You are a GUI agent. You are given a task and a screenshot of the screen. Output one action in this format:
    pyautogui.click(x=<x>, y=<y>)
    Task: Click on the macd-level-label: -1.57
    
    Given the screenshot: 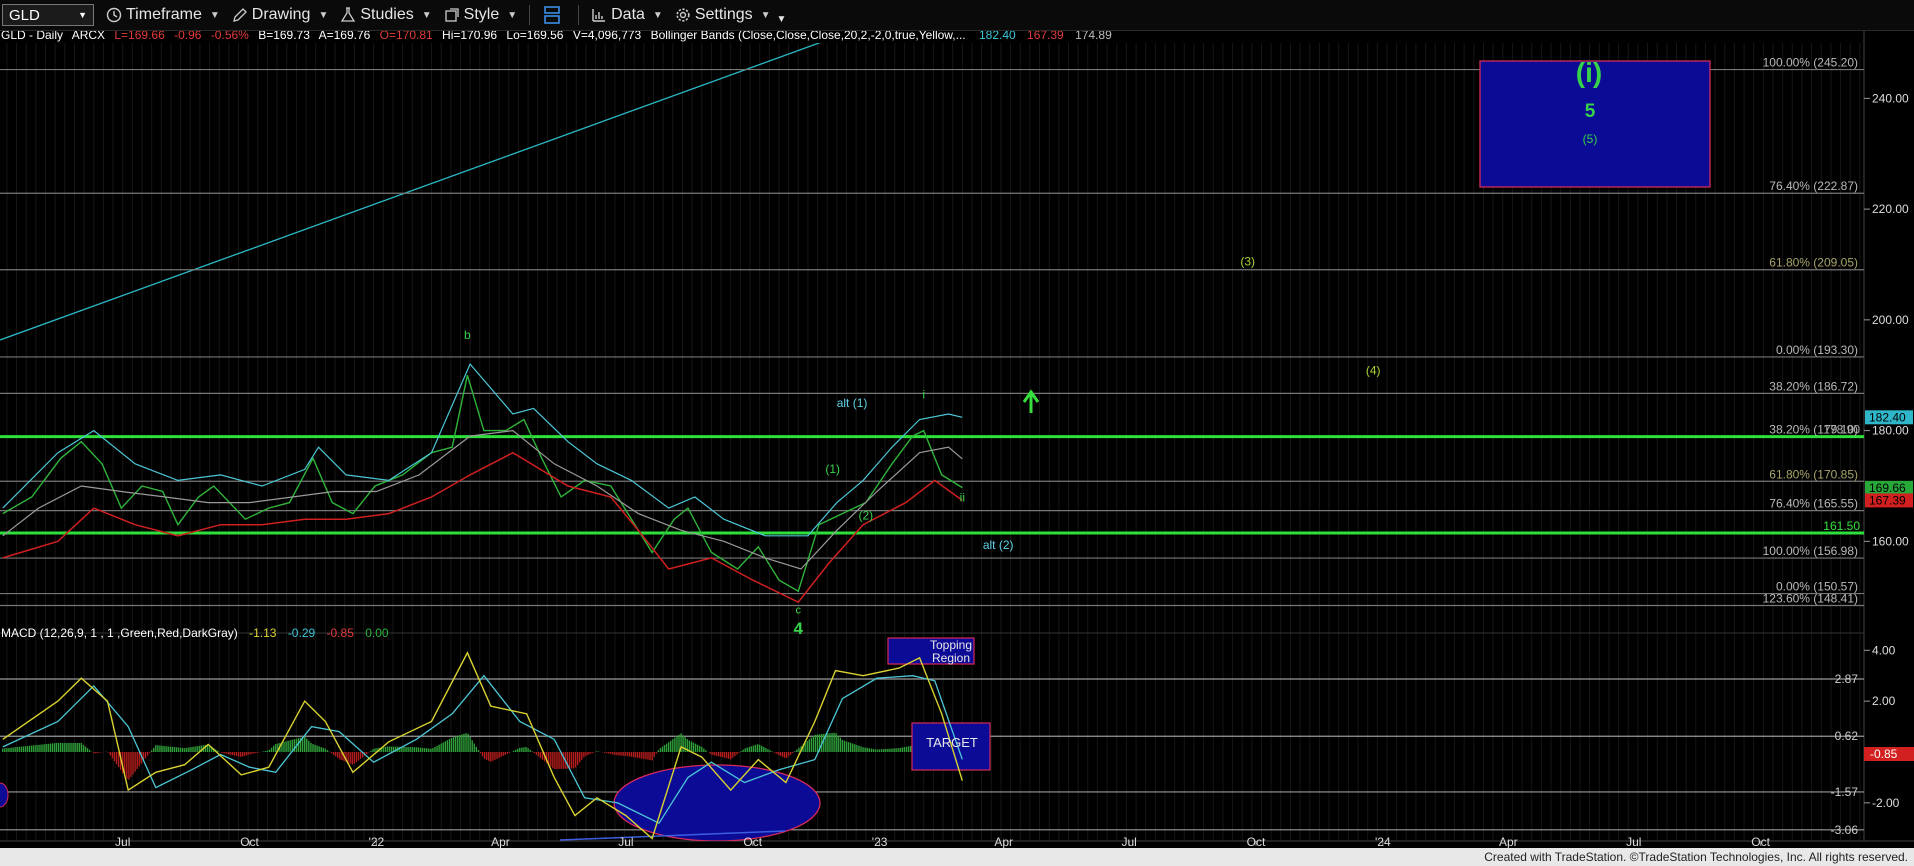 What is the action you would take?
    pyautogui.click(x=1845, y=792)
    